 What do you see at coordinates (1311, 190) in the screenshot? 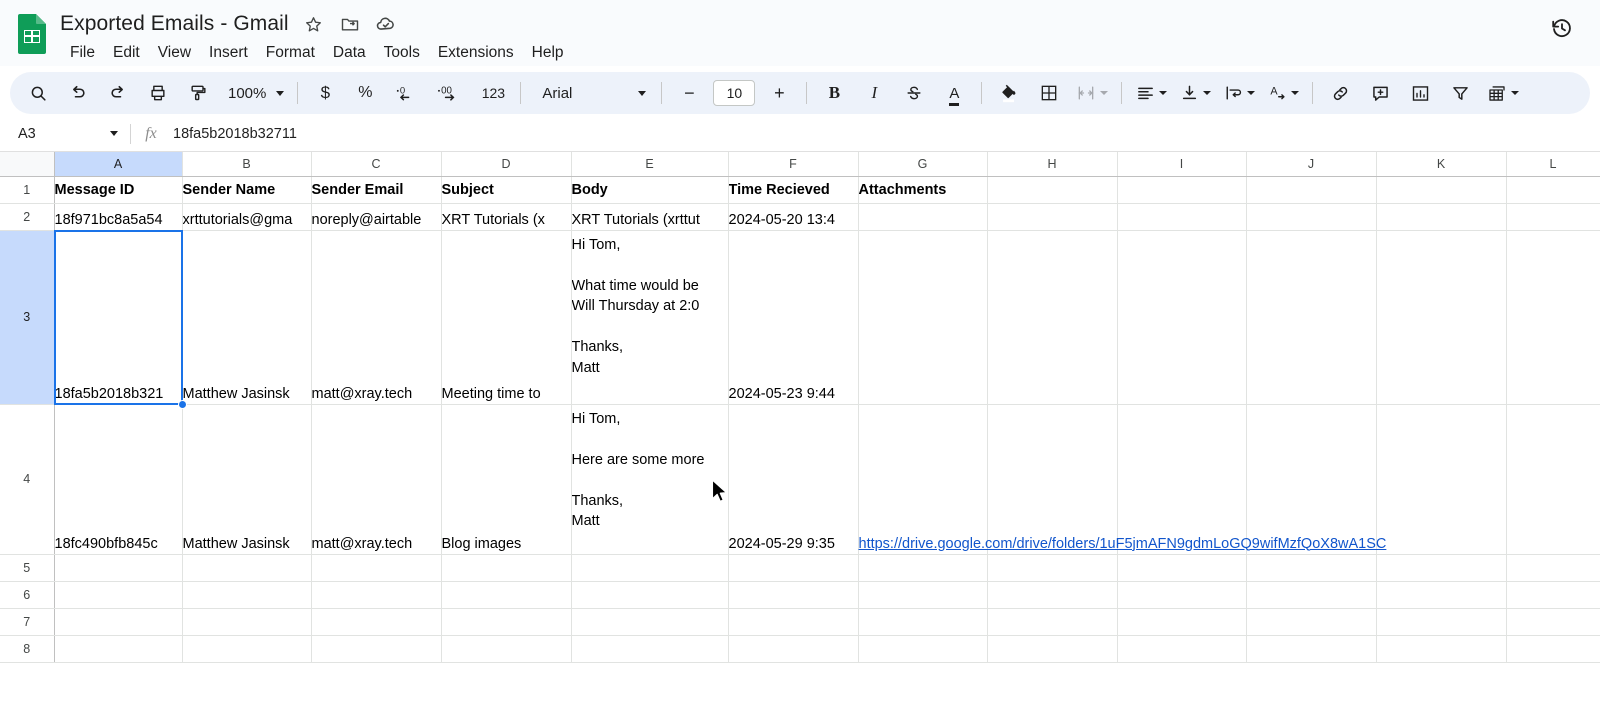
I see `cell-j1` at bounding box center [1311, 190].